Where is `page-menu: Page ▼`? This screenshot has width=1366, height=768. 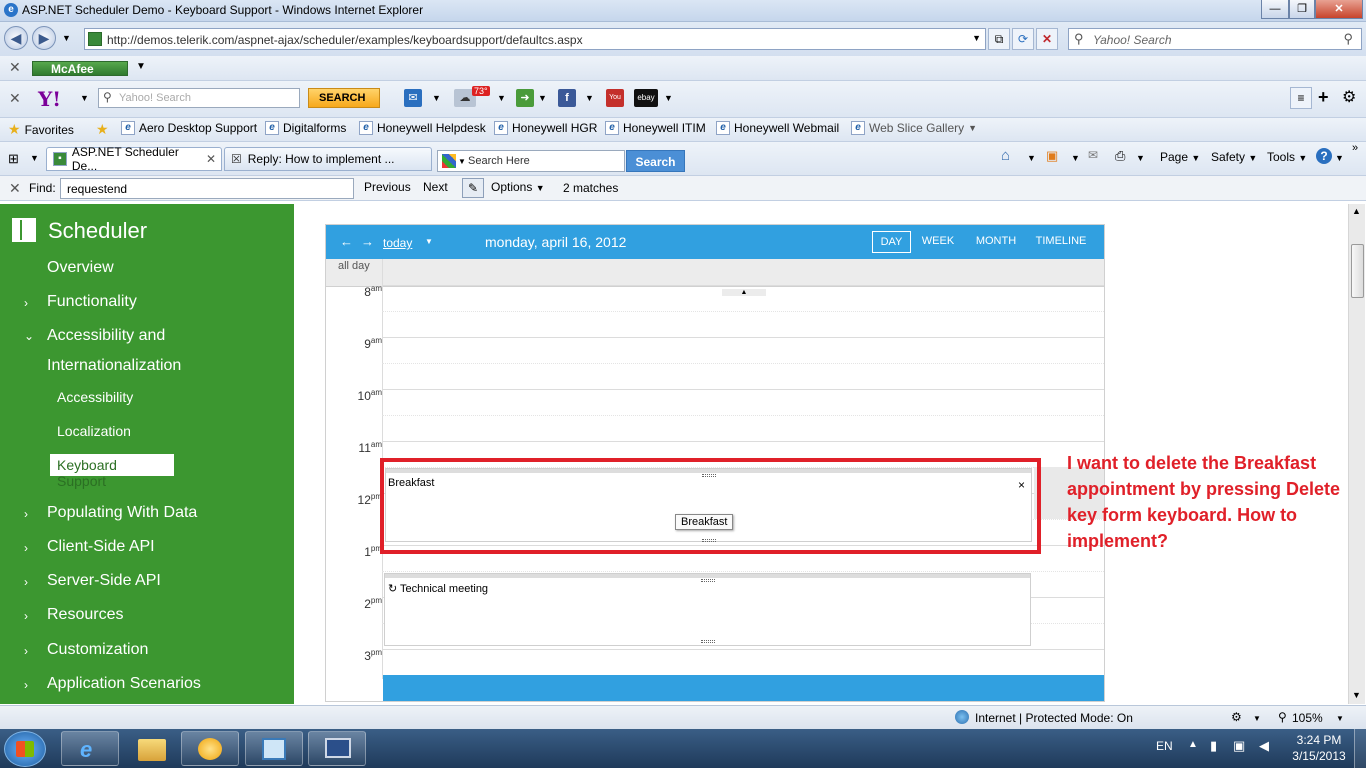 page-menu: Page ▼ is located at coordinates (1180, 157).